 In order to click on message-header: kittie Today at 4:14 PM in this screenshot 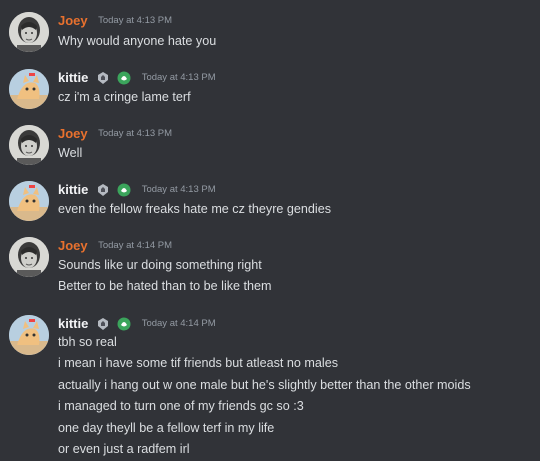, I will do `click(137, 324)`.